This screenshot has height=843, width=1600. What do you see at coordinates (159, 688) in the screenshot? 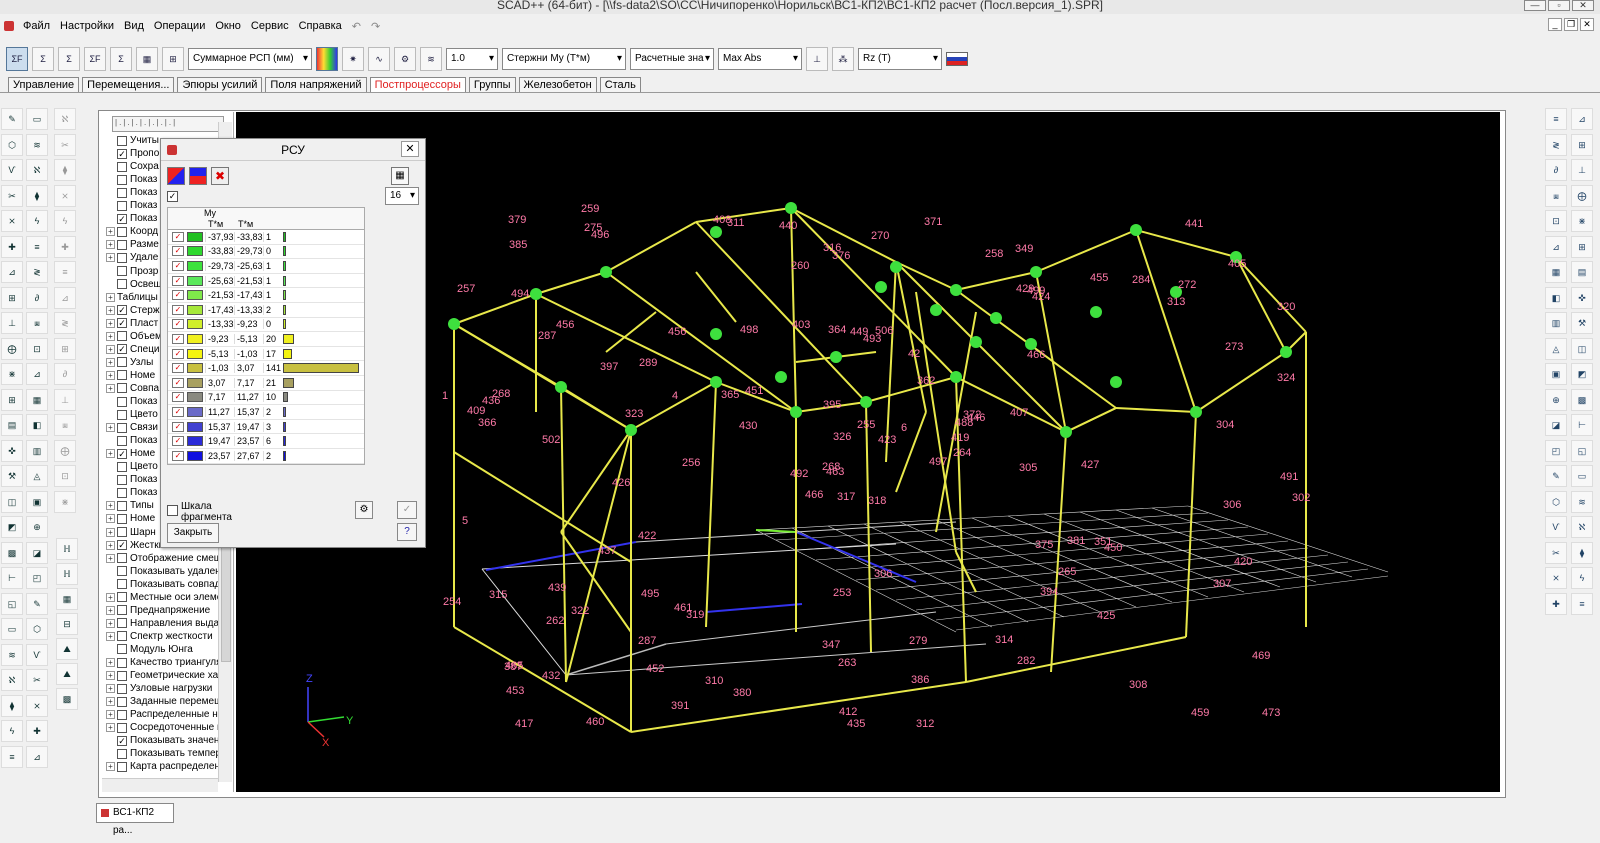
I see `tree-node: + Узловые нагрузки` at bounding box center [159, 688].